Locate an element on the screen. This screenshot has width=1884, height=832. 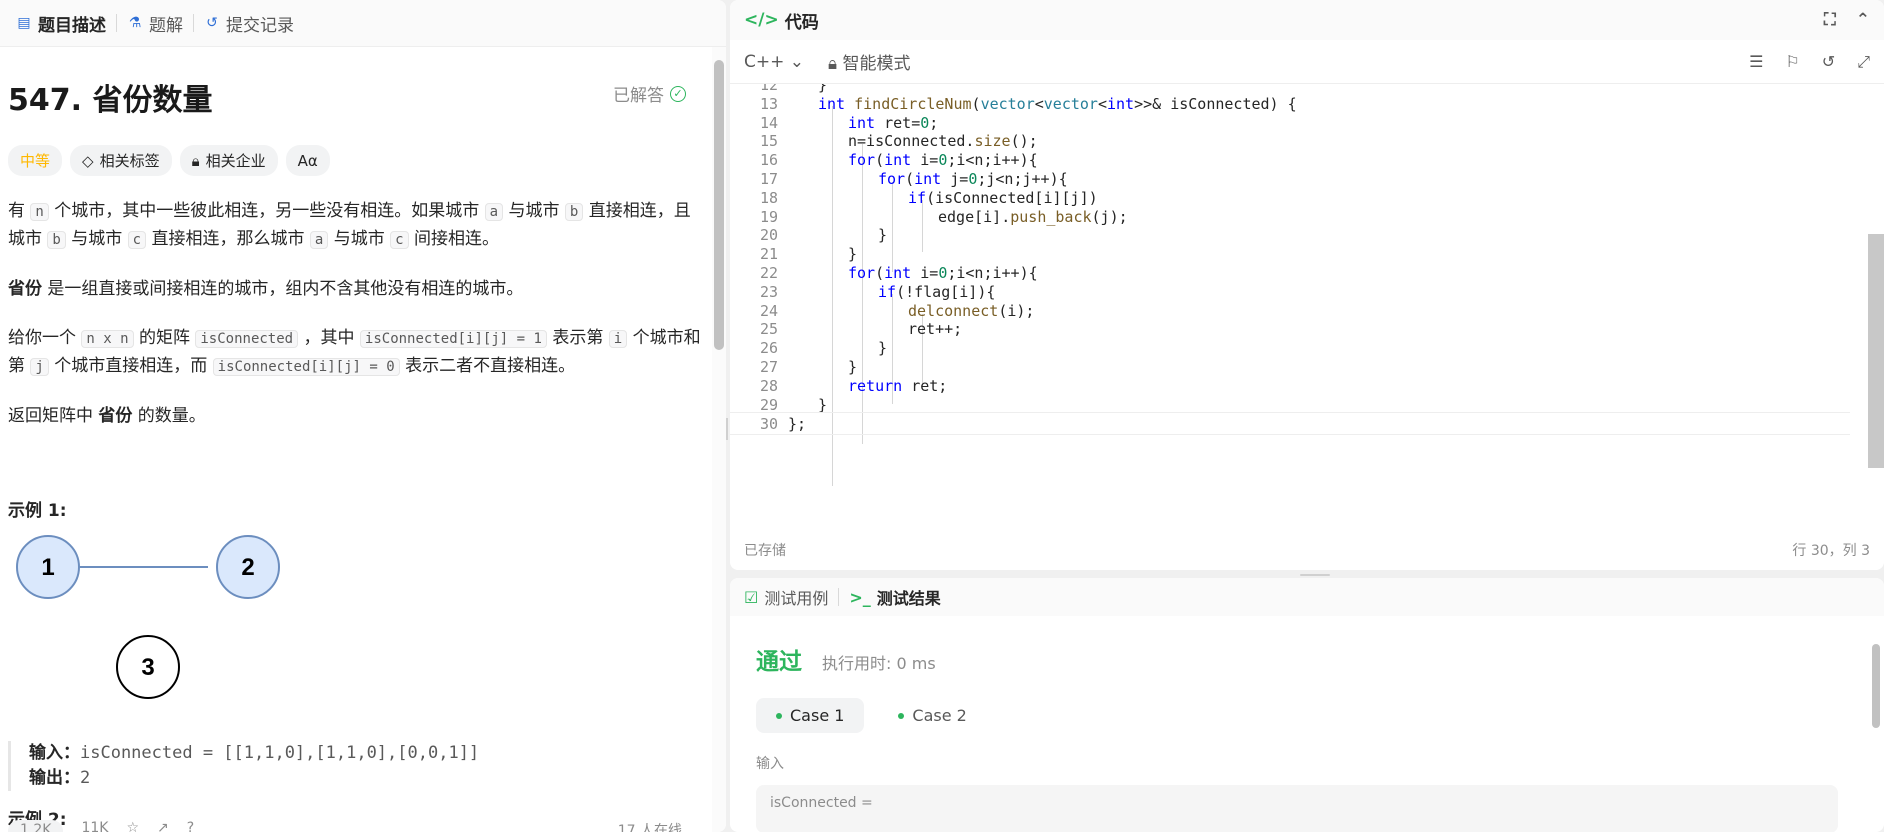
help-icon: ? is located at coordinates (190, 826).